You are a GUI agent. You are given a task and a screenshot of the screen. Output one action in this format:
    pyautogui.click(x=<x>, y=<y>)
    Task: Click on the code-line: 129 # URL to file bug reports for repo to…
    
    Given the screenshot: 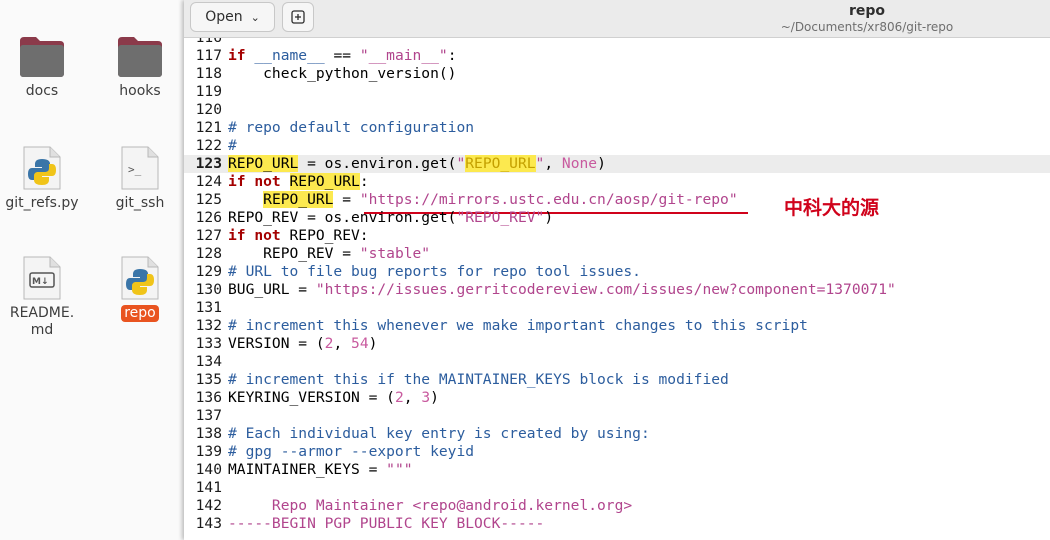 What is the action you would take?
    pyautogui.click(x=617, y=272)
    